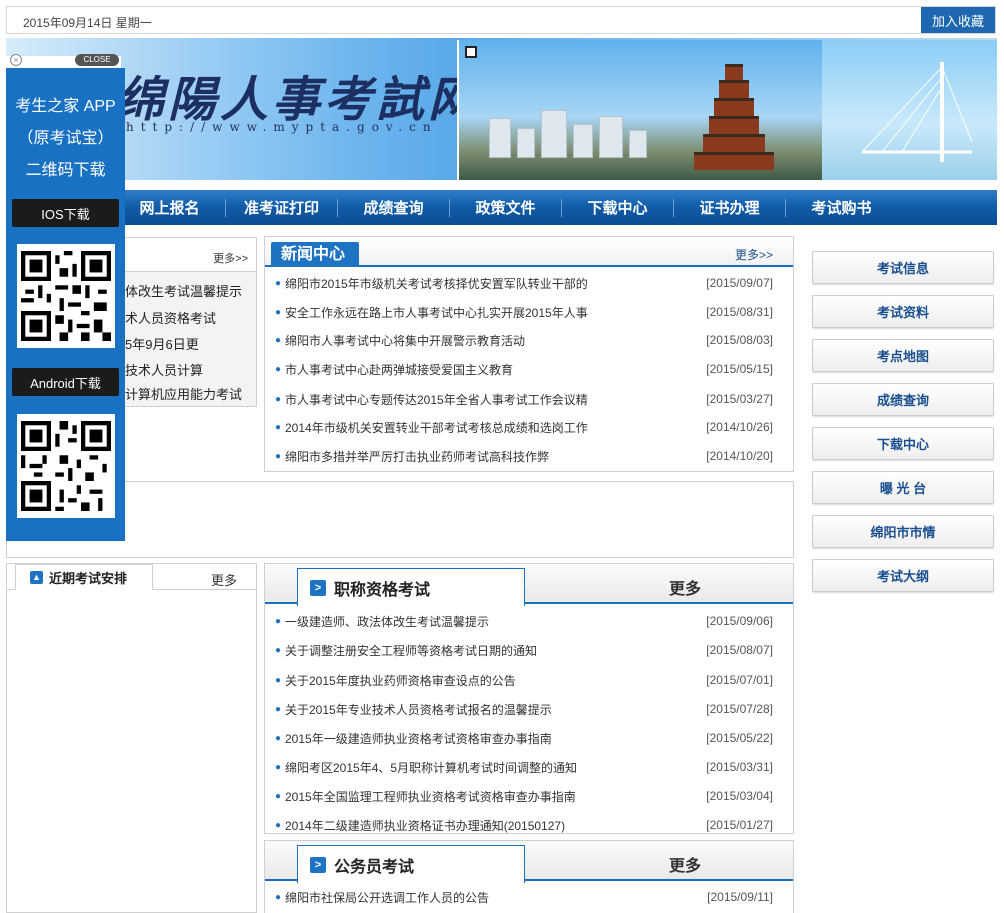 This screenshot has width=1004, height=913. What do you see at coordinates (739, 369) in the screenshot?
I see `news-date: [2015/05/15]` at bounding box center [739, 369].